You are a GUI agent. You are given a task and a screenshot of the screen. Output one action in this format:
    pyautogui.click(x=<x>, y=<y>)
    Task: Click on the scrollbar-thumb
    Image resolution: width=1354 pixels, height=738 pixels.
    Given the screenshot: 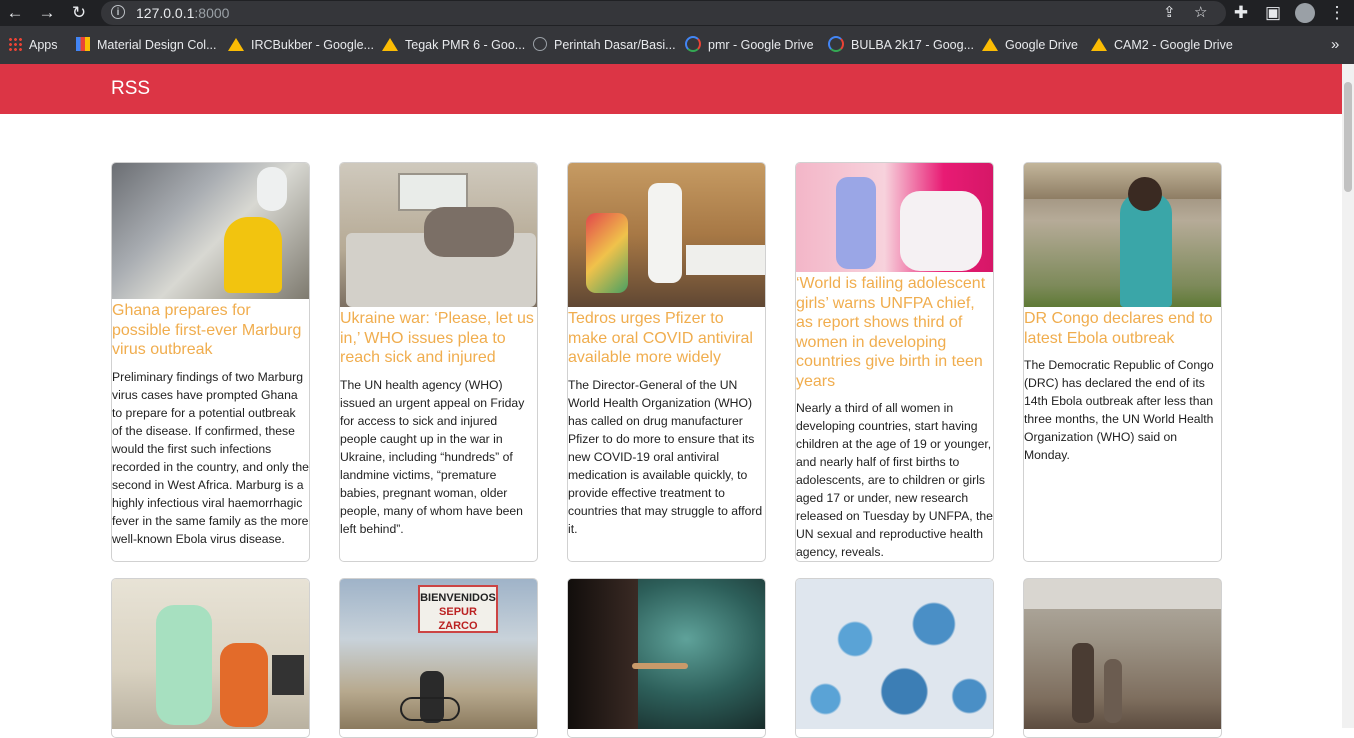 What is the action you would take?
    pyautogui.click(x=1348, y=137)
    